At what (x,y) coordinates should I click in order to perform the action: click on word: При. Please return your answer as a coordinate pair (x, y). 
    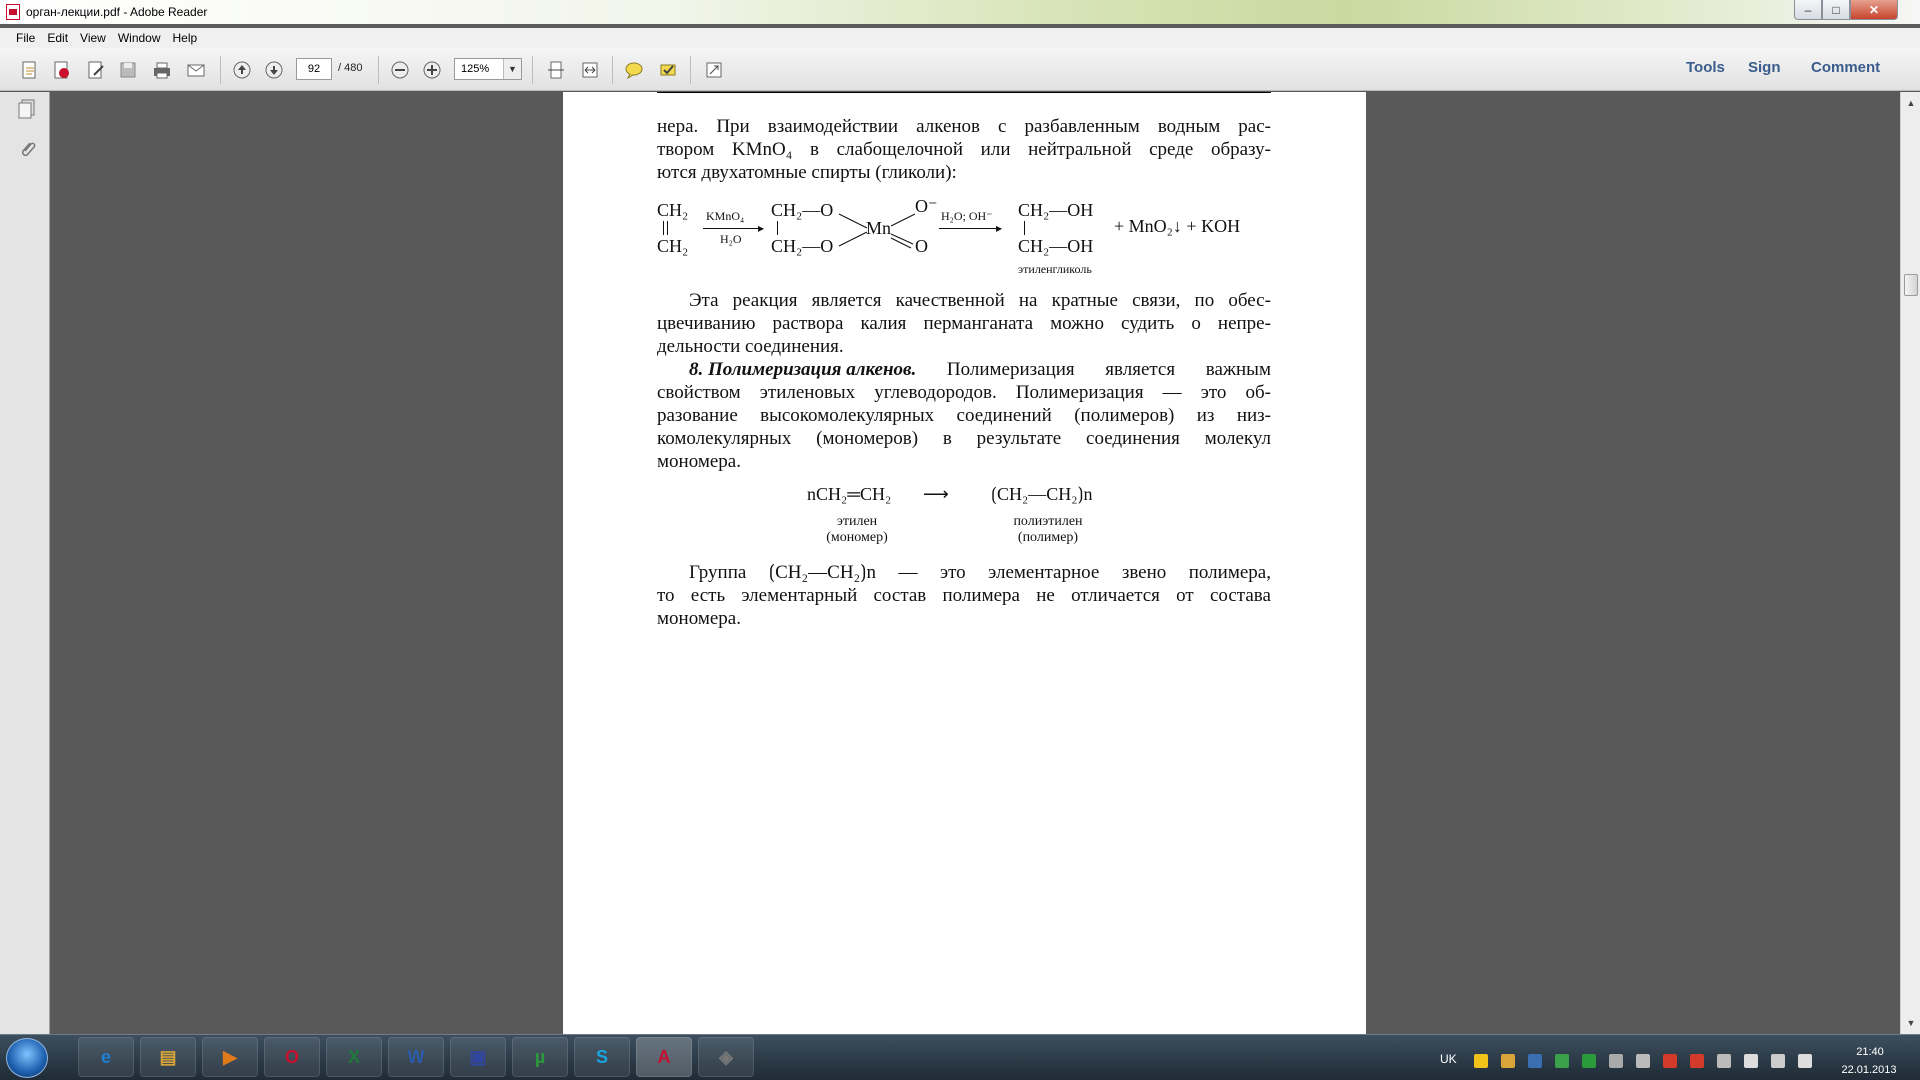
    Looking at the image, I should click on (733, 126).